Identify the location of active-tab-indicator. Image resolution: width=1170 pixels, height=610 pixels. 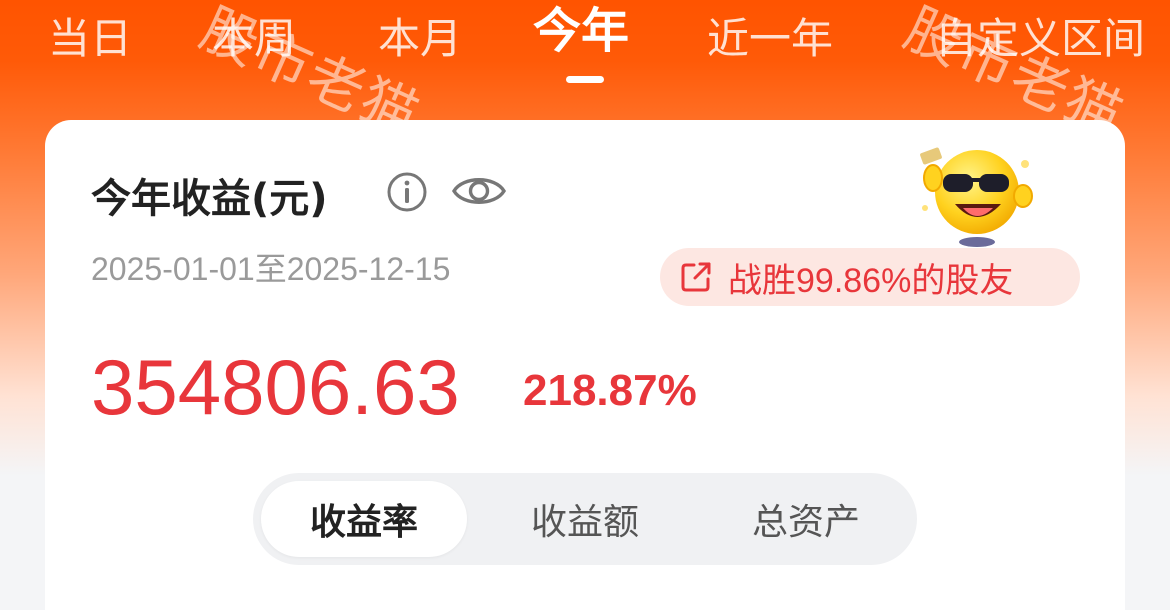
(585, 79).